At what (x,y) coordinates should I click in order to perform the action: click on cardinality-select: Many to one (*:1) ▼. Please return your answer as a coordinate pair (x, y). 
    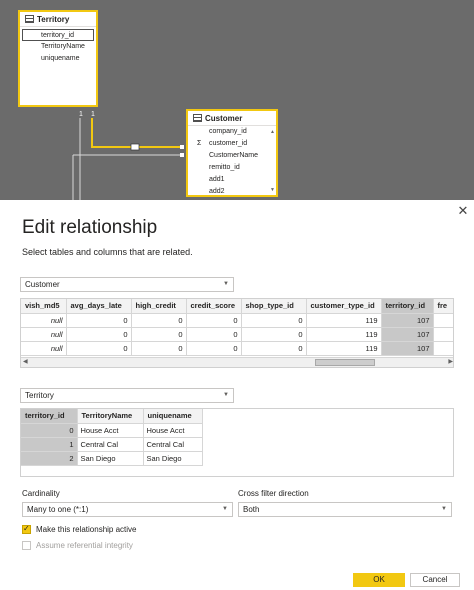
    Looking at the image, I should click on (127, 509).